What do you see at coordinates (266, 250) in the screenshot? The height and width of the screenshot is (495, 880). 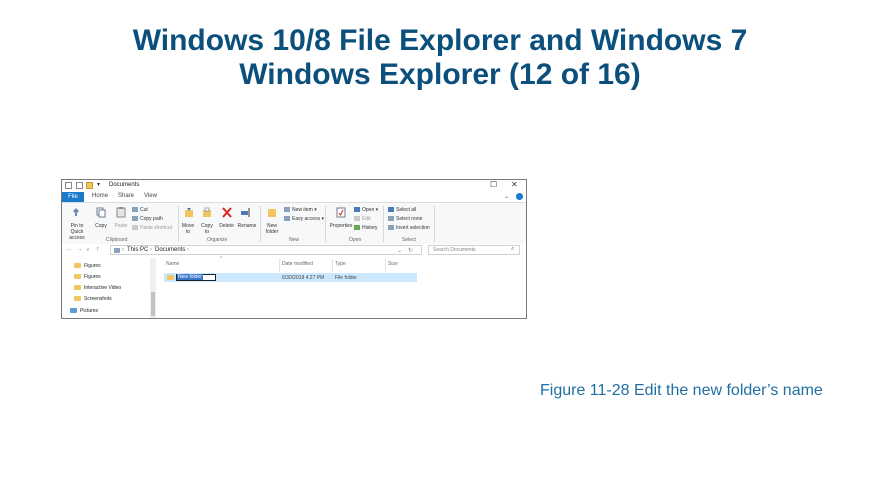 I see `address-bar: › This PC › Documents › ⌄ ↻` at bounding box center [266, 250].